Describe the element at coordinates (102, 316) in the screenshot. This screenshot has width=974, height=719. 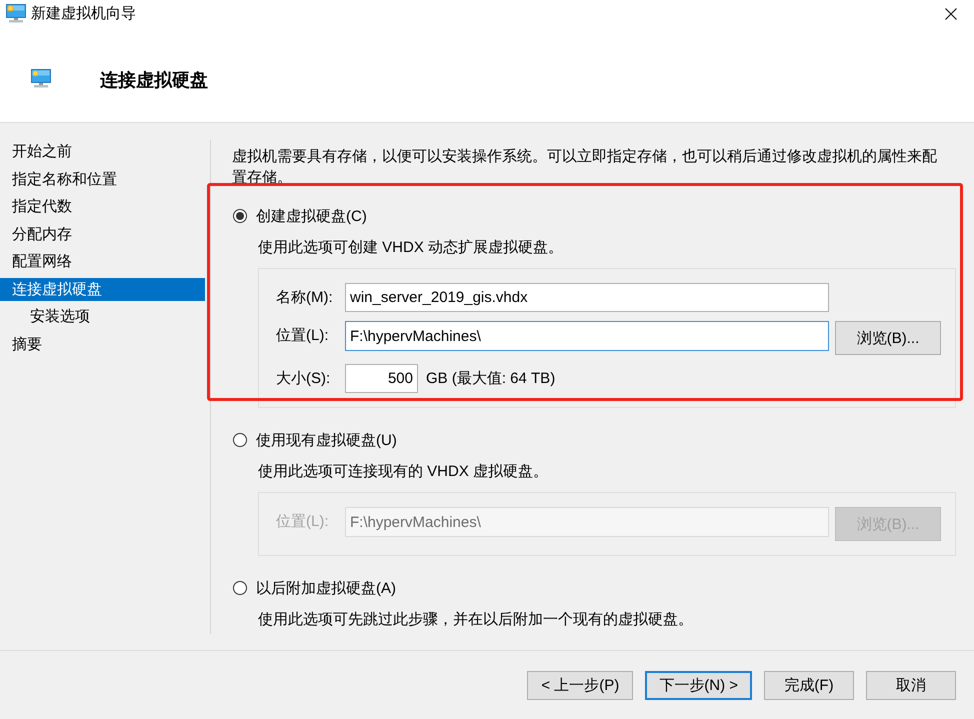
I see `sidebar-item: 安装选项` at that location.